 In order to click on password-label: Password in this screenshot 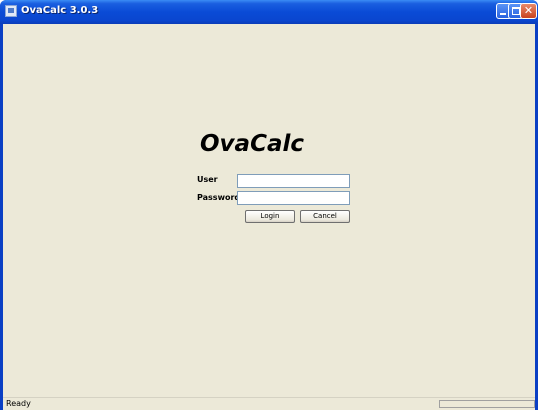, I will do `click(219, 197)`.